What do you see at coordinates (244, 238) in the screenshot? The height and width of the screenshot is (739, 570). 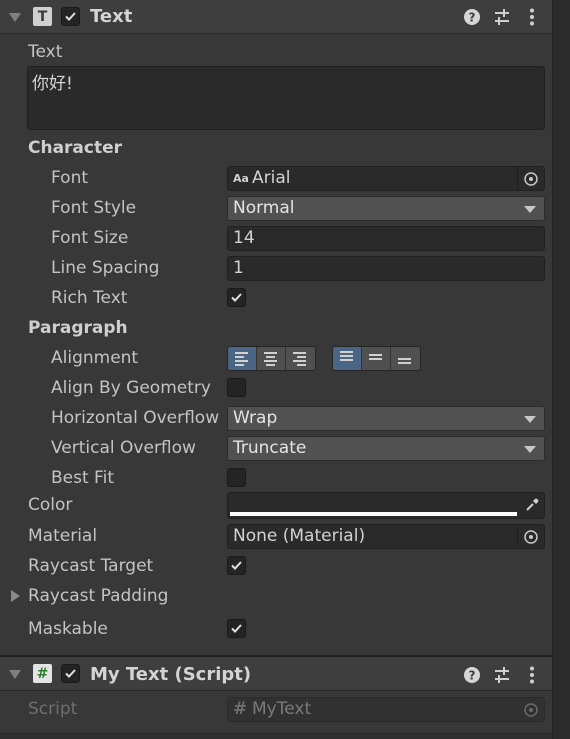 I see `font-size-value: 14` at bounding box center [244, 238].